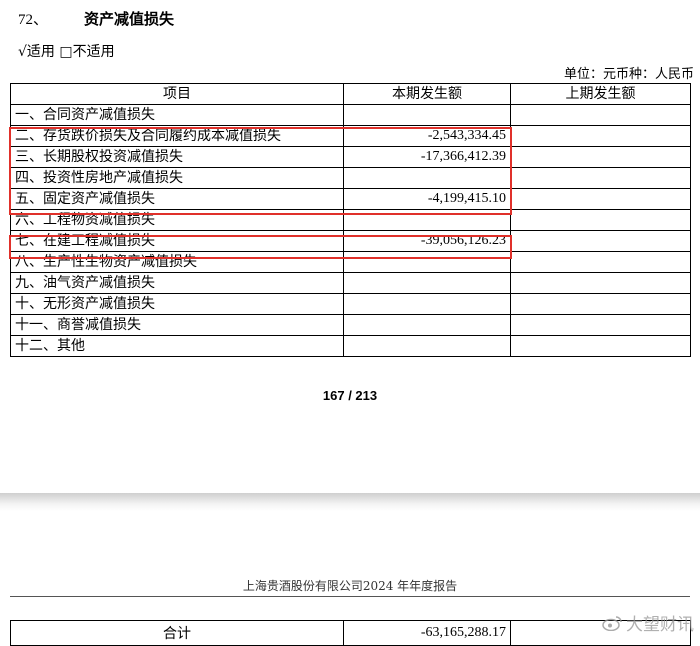 The image size is (700, 646). What do you see at coordinates (350, 502) in the screenshot?
I see `page-break` at bounding box center [350, 502].